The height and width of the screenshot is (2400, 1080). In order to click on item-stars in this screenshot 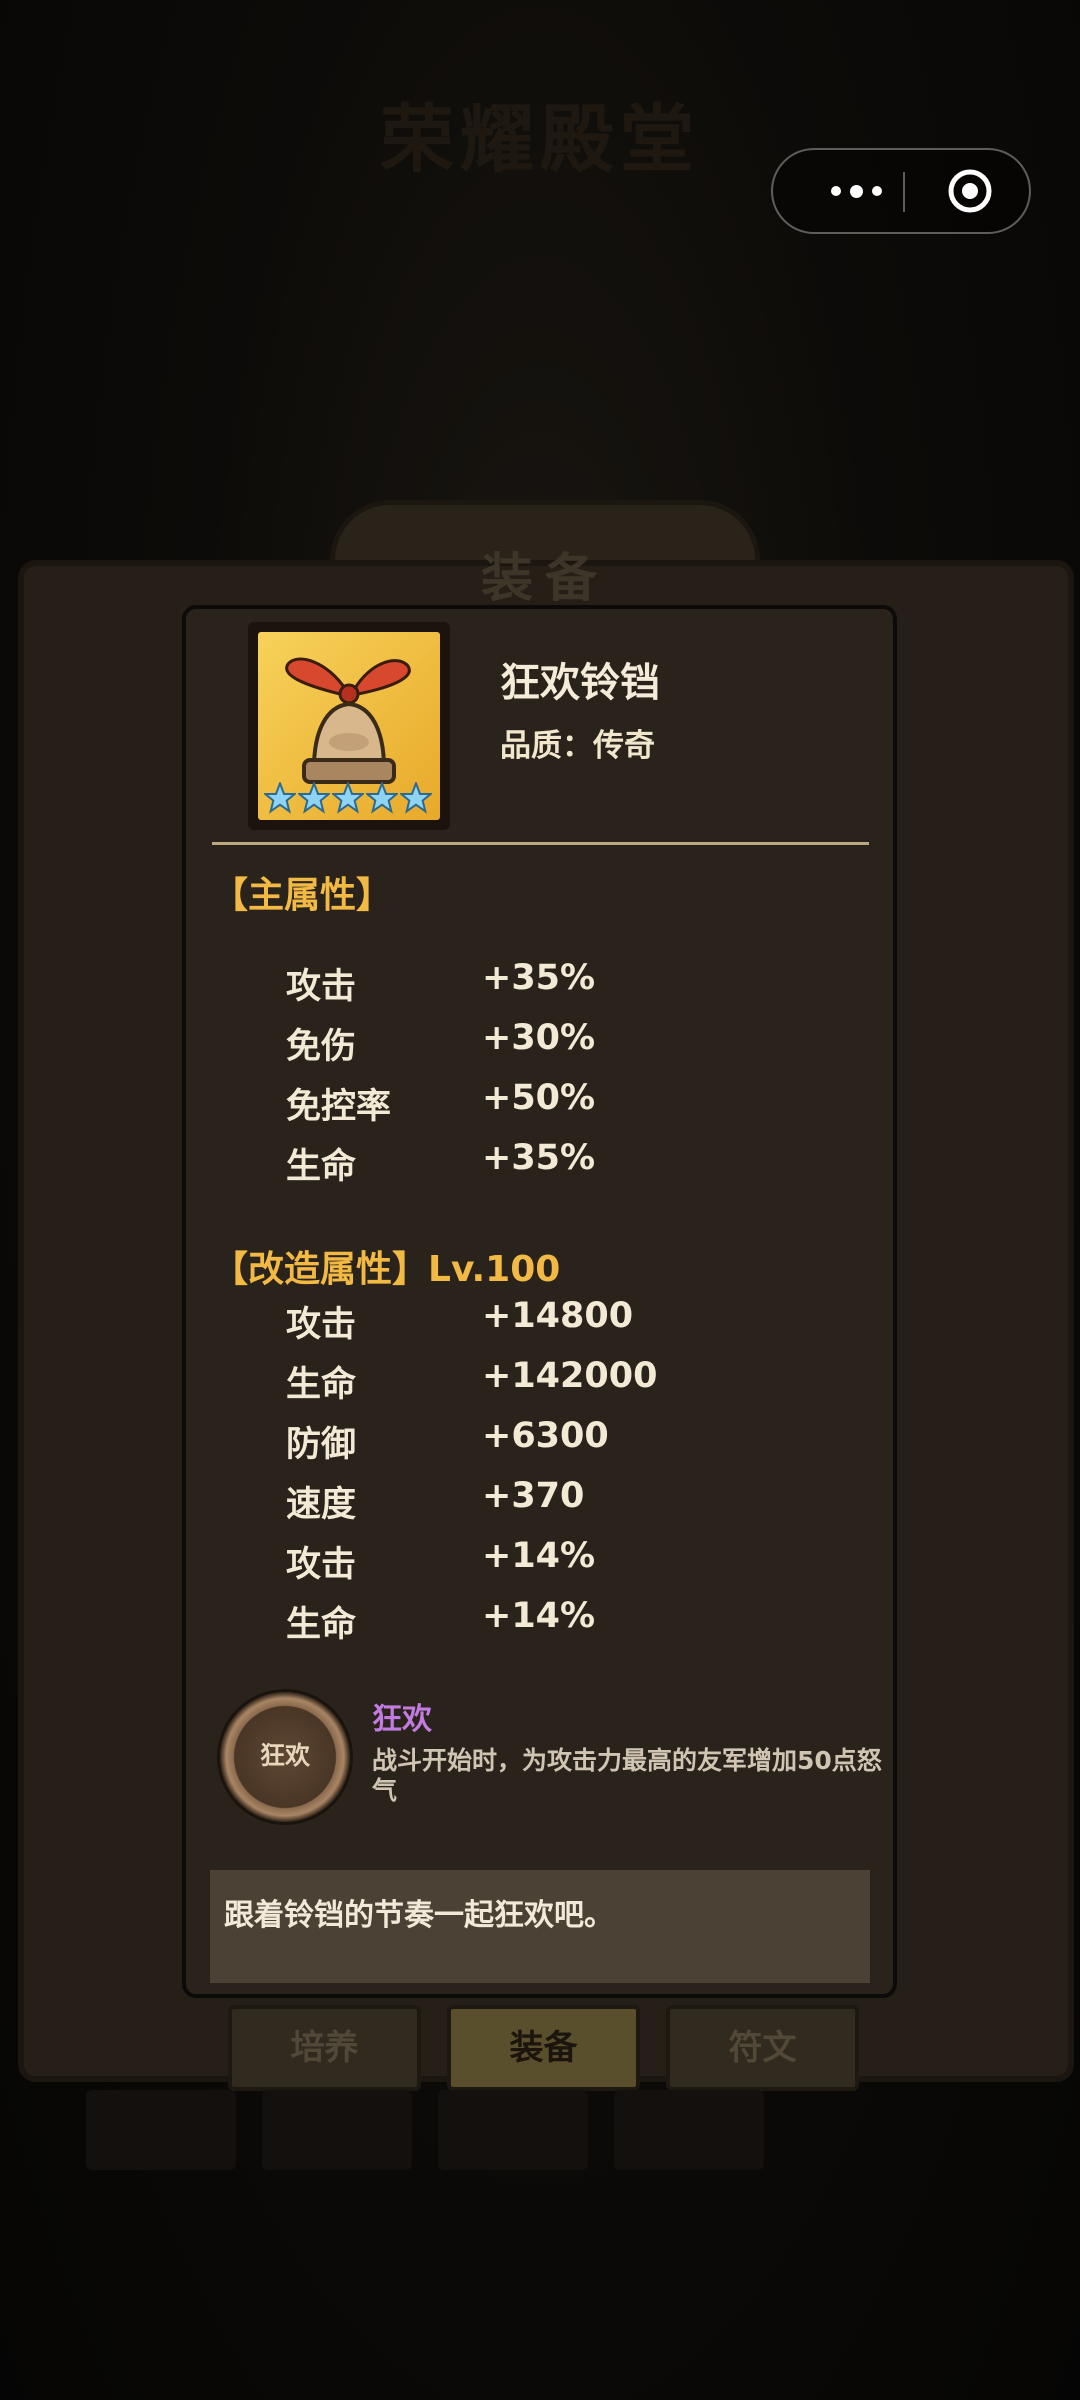, I will do `click(348, 798)`.